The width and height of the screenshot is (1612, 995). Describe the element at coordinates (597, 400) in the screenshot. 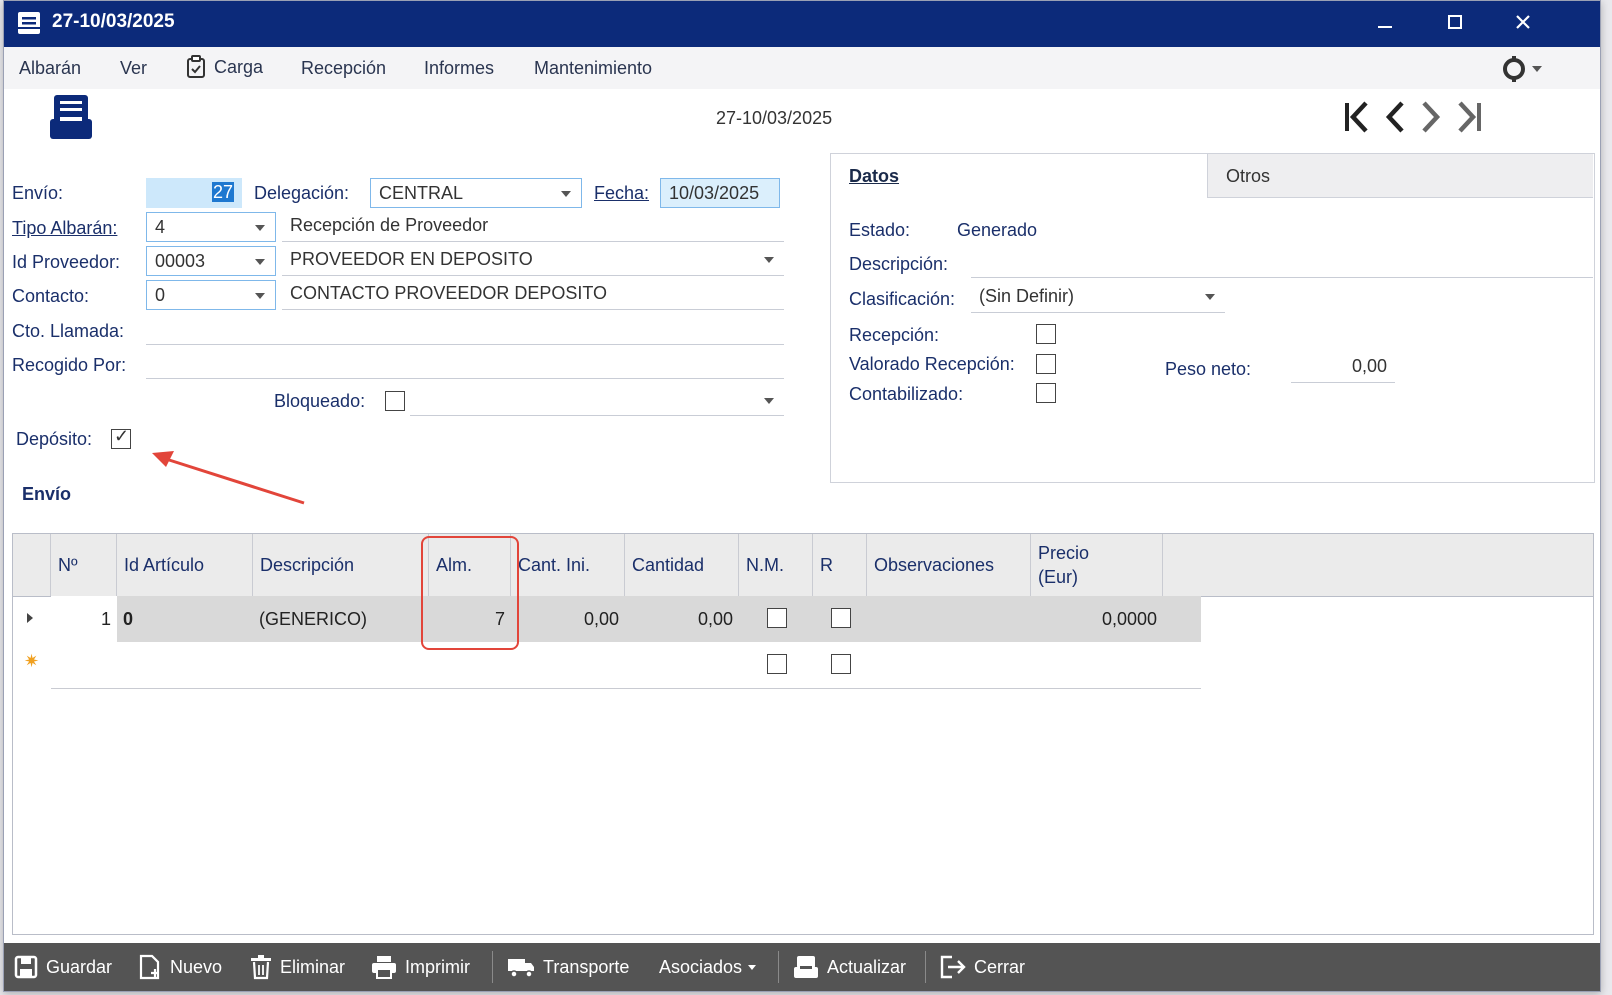

I see `bloqueado-motivo-select` at that location.